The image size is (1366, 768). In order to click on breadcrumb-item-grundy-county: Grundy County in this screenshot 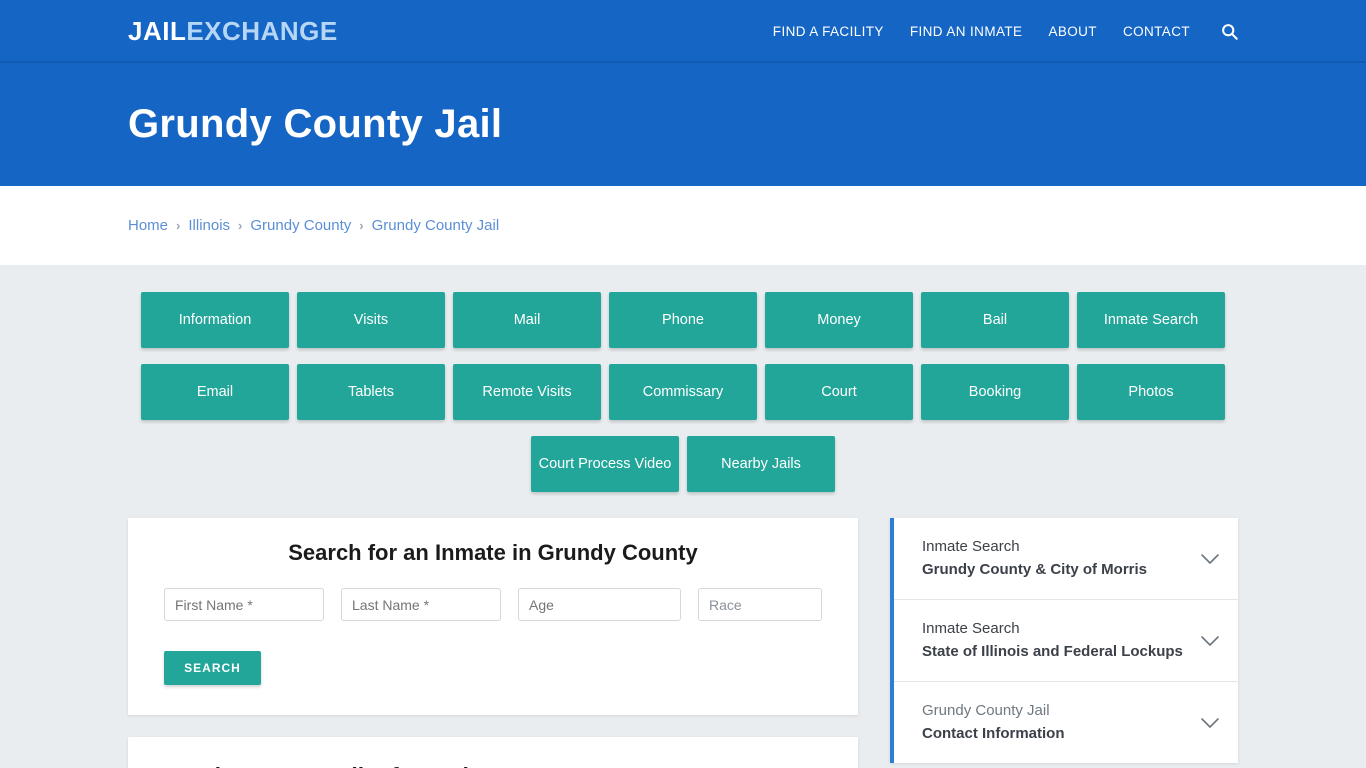, I will do `click(300, 225)`.